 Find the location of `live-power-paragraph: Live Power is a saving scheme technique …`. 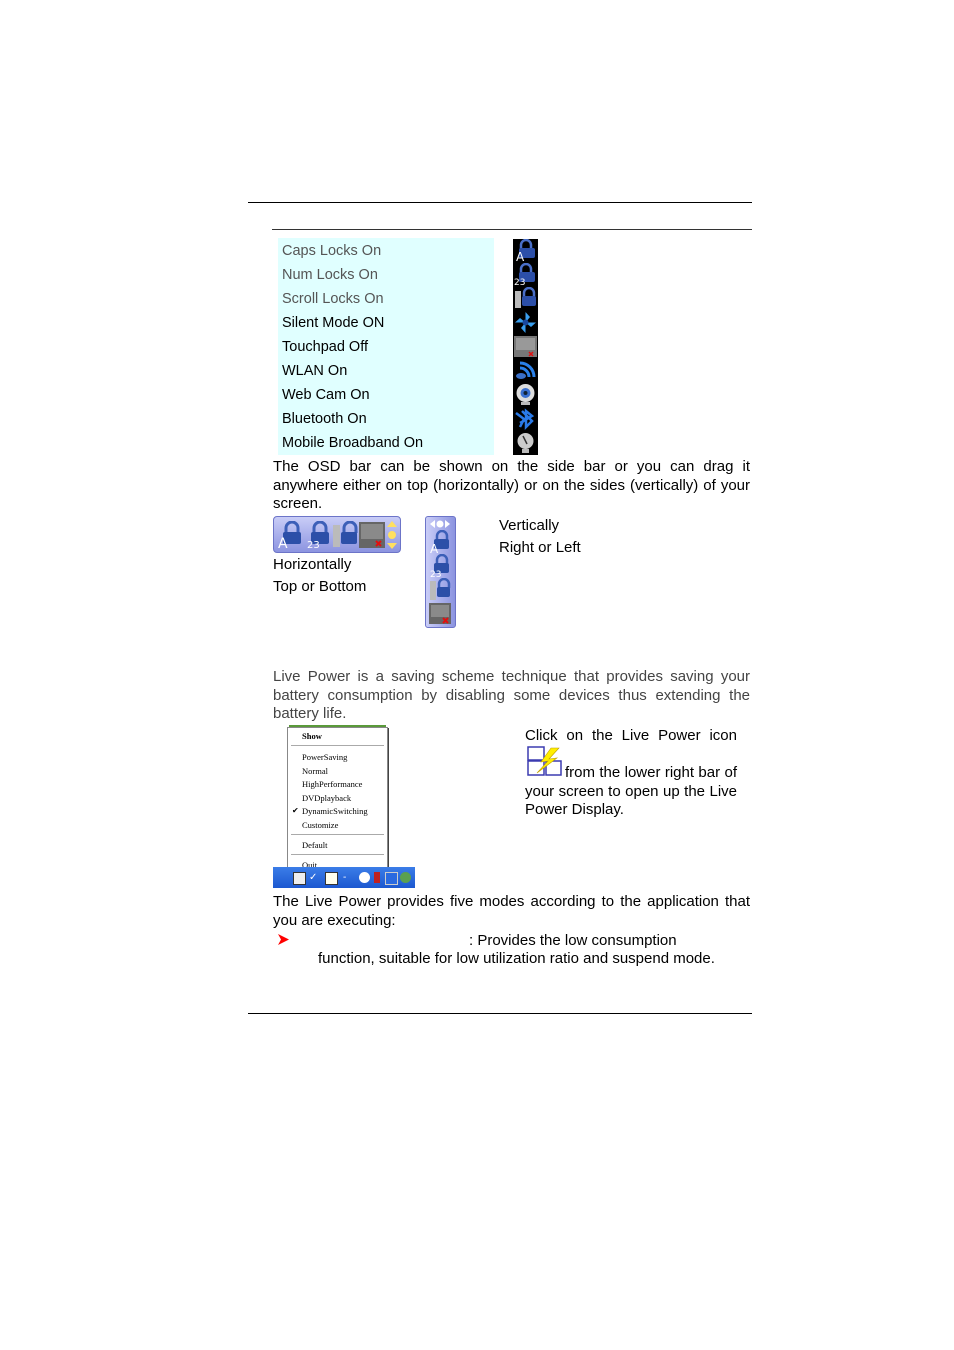

live-power-paragraph: Live Power is a saving scheme technique … is located at coordinates (511, 695).